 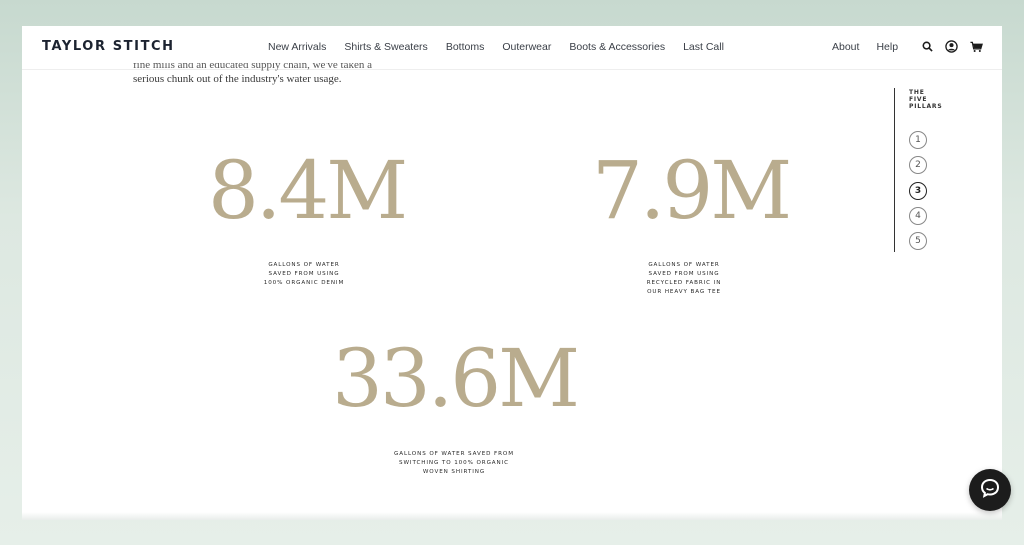 What do you see at coordinates (703, 47) in the screenshot?
I see `nav-last-call: Last Call` at bounding box center [703, 47].